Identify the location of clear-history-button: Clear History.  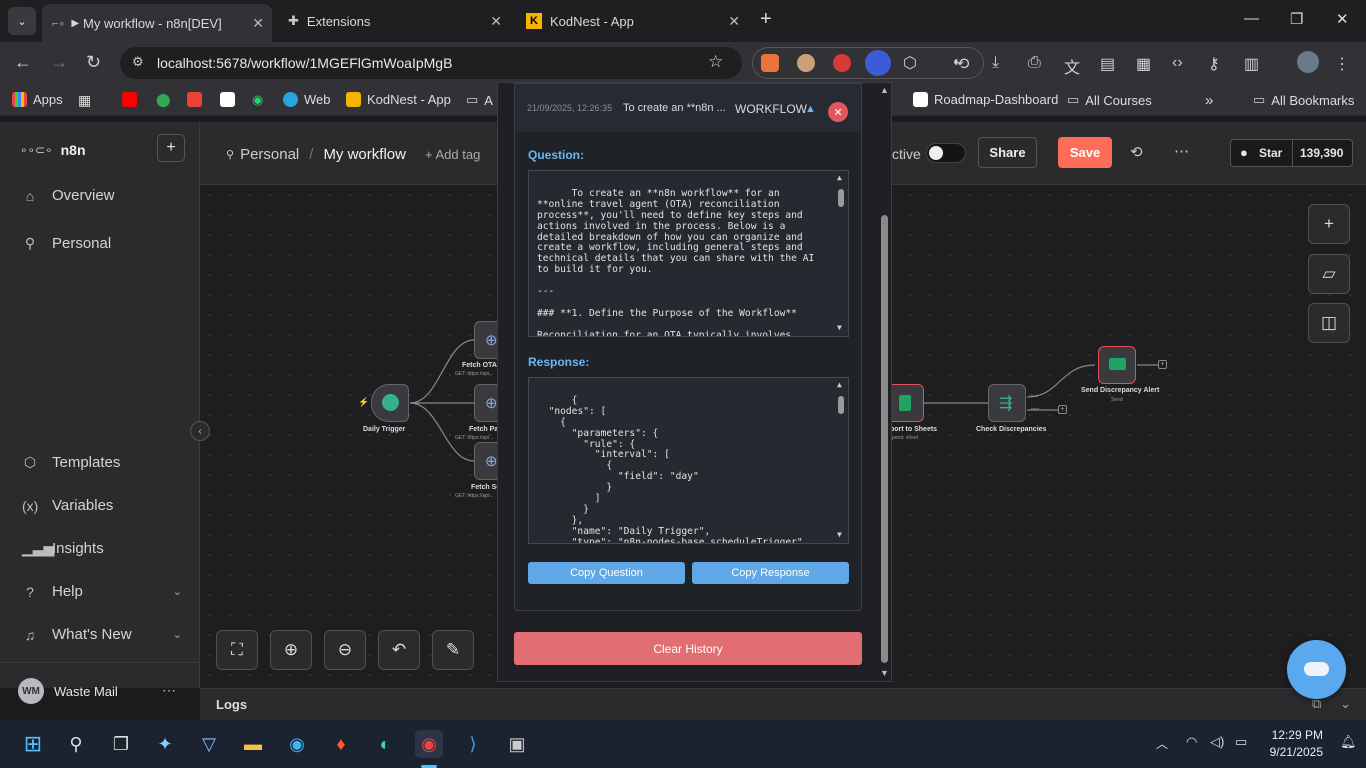
(688, 648).